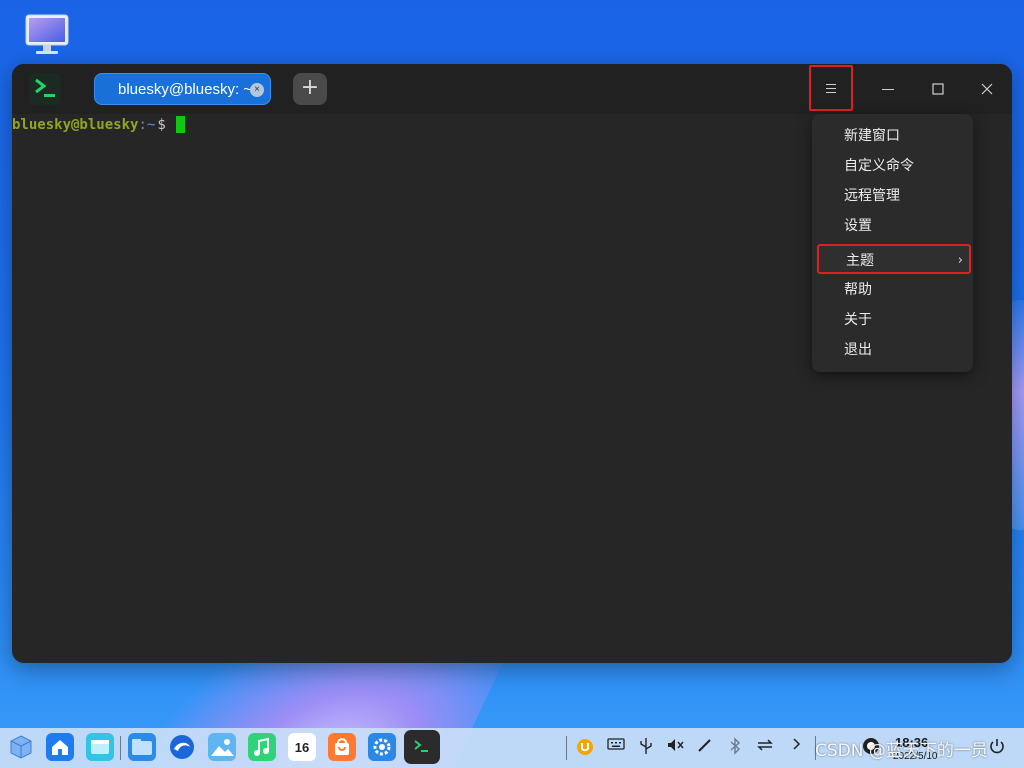  What do you see at coordinates (892, 290) in the screenshot?
I see `menu-item-help: 帮助` at bounding box center [892, 290].